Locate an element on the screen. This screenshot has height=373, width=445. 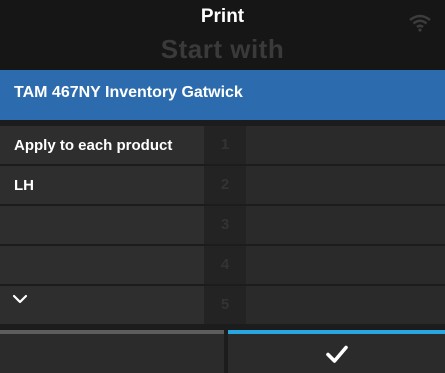
checkmark-icon is located at coordinates (336, 354).